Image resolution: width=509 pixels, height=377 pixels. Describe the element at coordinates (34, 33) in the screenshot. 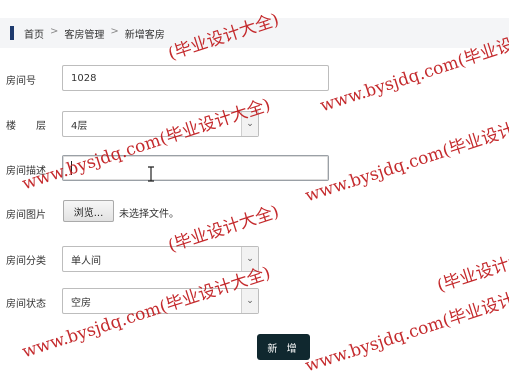

I see `breadcrumb-home: 首页` at that location.